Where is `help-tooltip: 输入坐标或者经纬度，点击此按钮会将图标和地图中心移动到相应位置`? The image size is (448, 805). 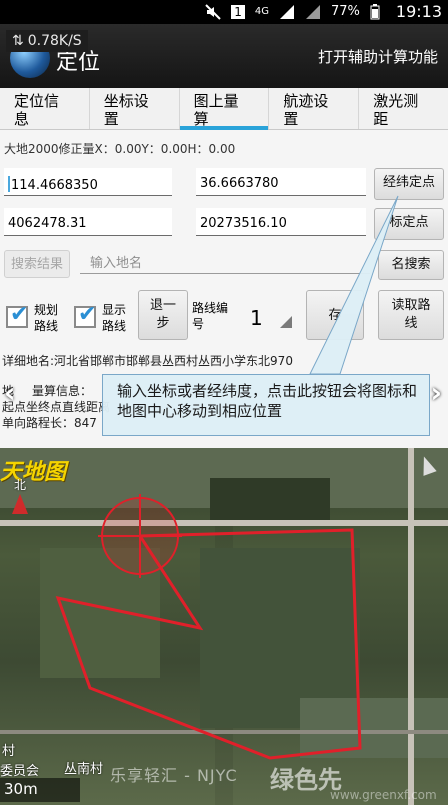 help-tooltip: 输入坐标或者经纬度，点击此按钮会将图标和地图中心移动到相应位置 is located at coordinates (266, 405).